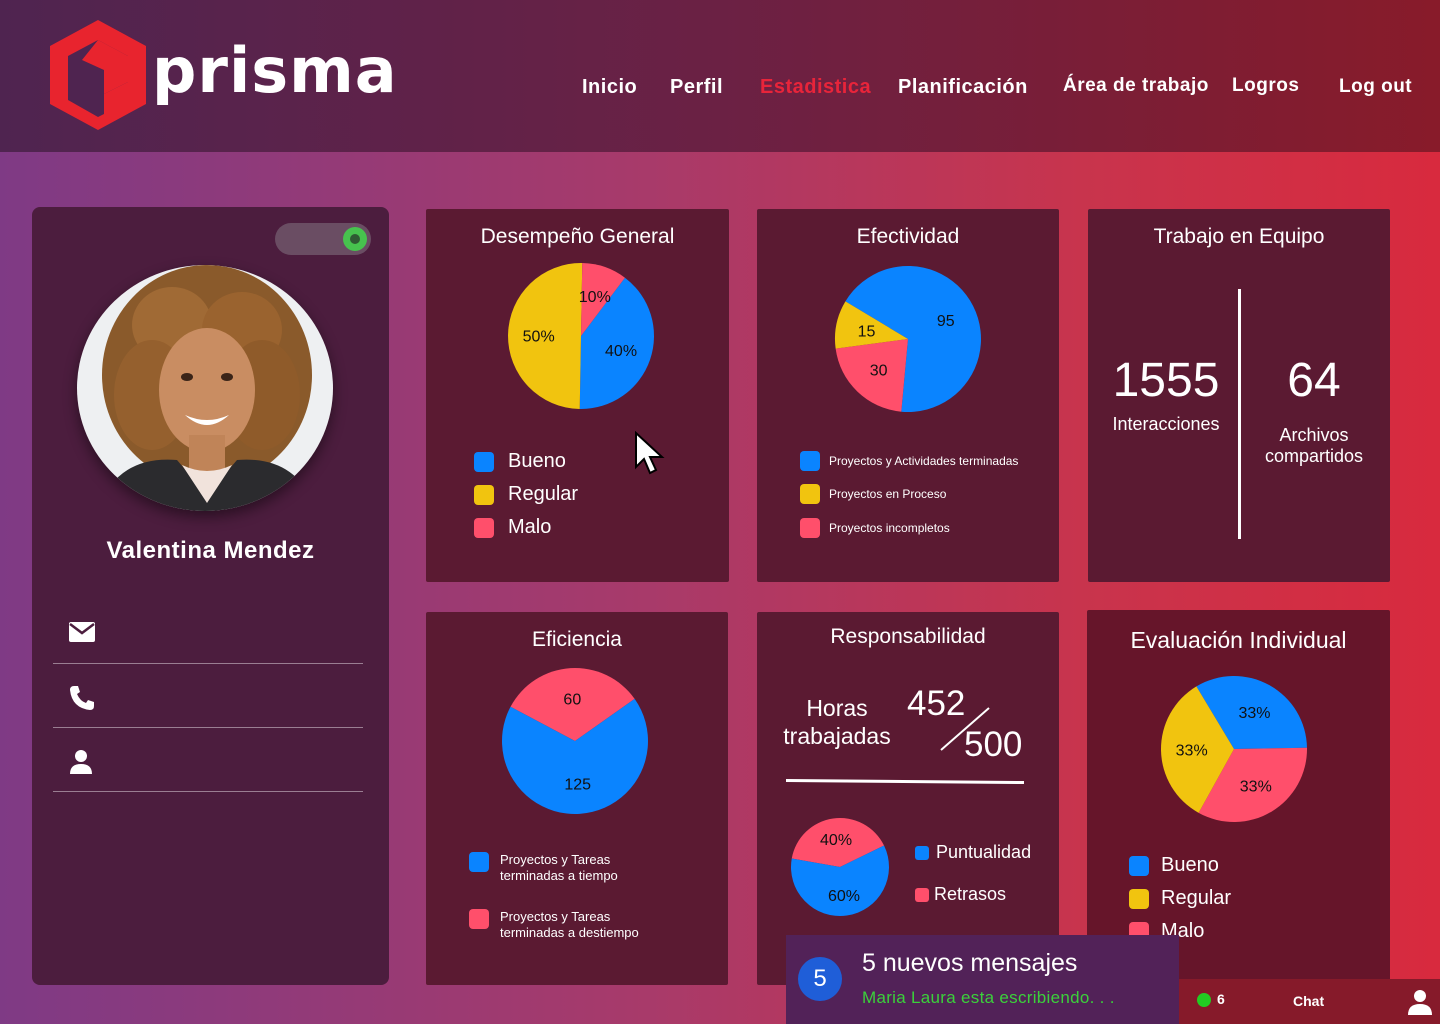 This screenshot has height=1024, width=1440. Describe the element at coordinates (844, 896) in the screenshot. I see `pie-value-label: 60%` at that location.